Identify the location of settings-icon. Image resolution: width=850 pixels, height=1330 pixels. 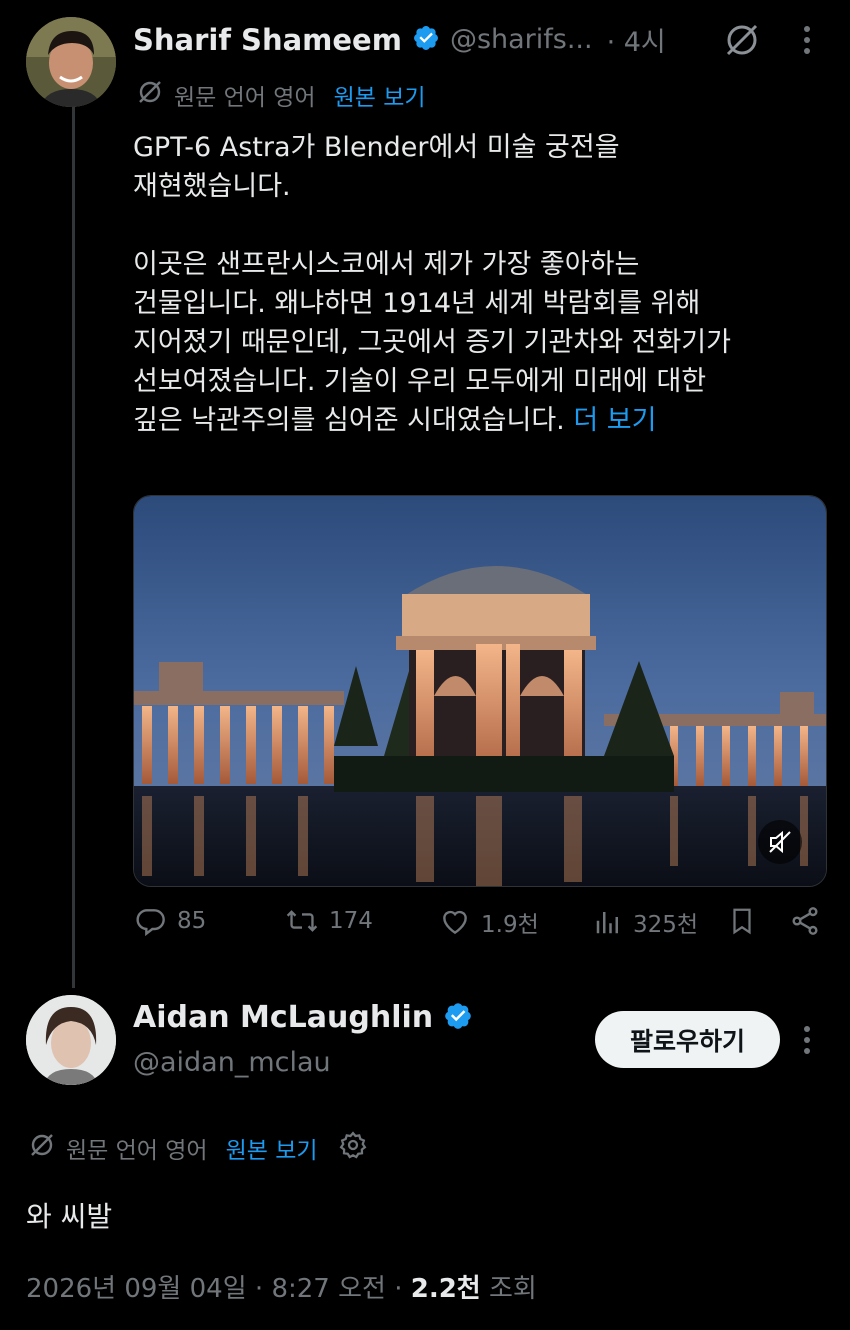
(353, 1148).